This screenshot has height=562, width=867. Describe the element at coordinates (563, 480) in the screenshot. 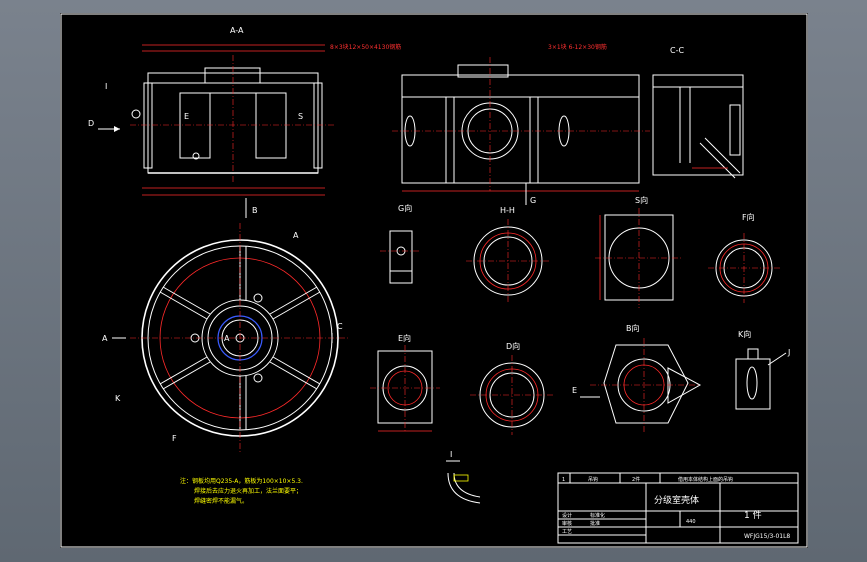

I see `tb-top-c1: 1` at that location.